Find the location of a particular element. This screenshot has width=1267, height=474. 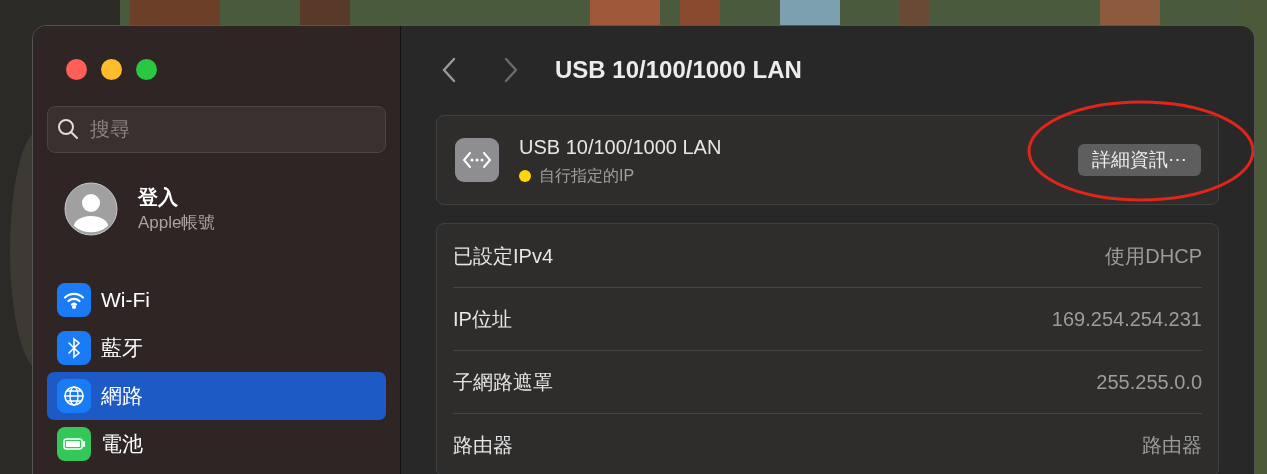

sidebar-item: 電池 is located at coordinates (216, 444).